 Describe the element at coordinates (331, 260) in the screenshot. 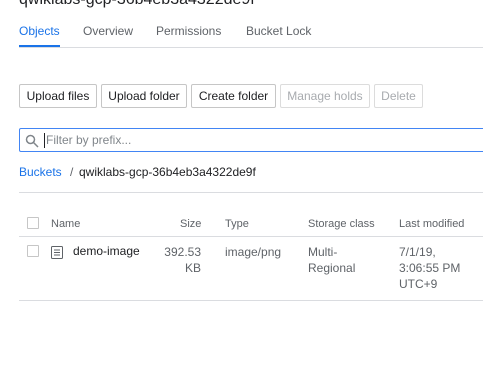

I see `file-storage-class: Multi- Regional` at that location.